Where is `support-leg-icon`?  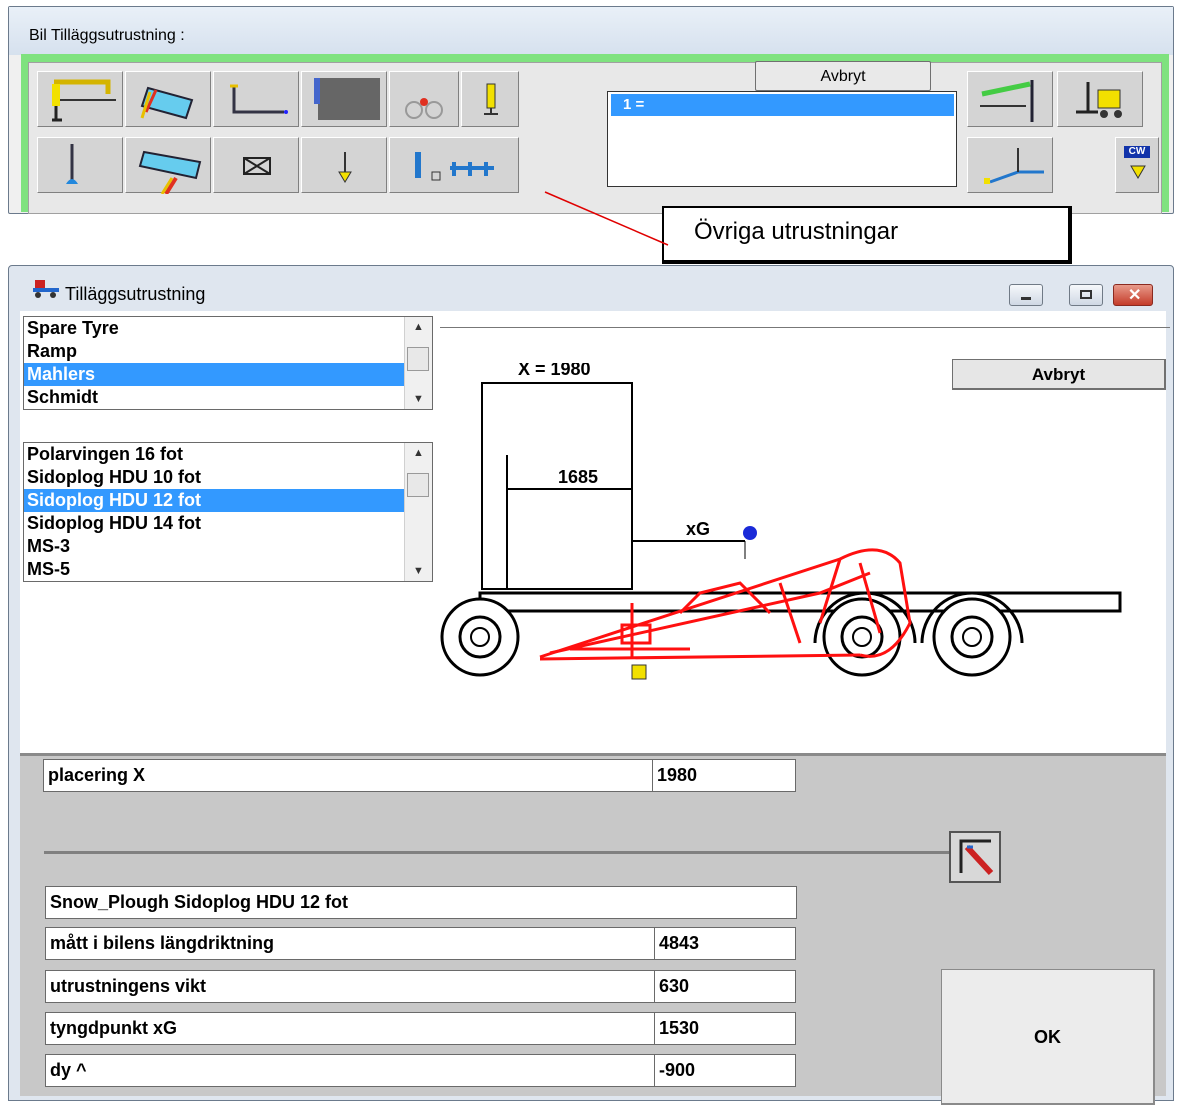 support-leg-icon is located at coordinates (491, 99).